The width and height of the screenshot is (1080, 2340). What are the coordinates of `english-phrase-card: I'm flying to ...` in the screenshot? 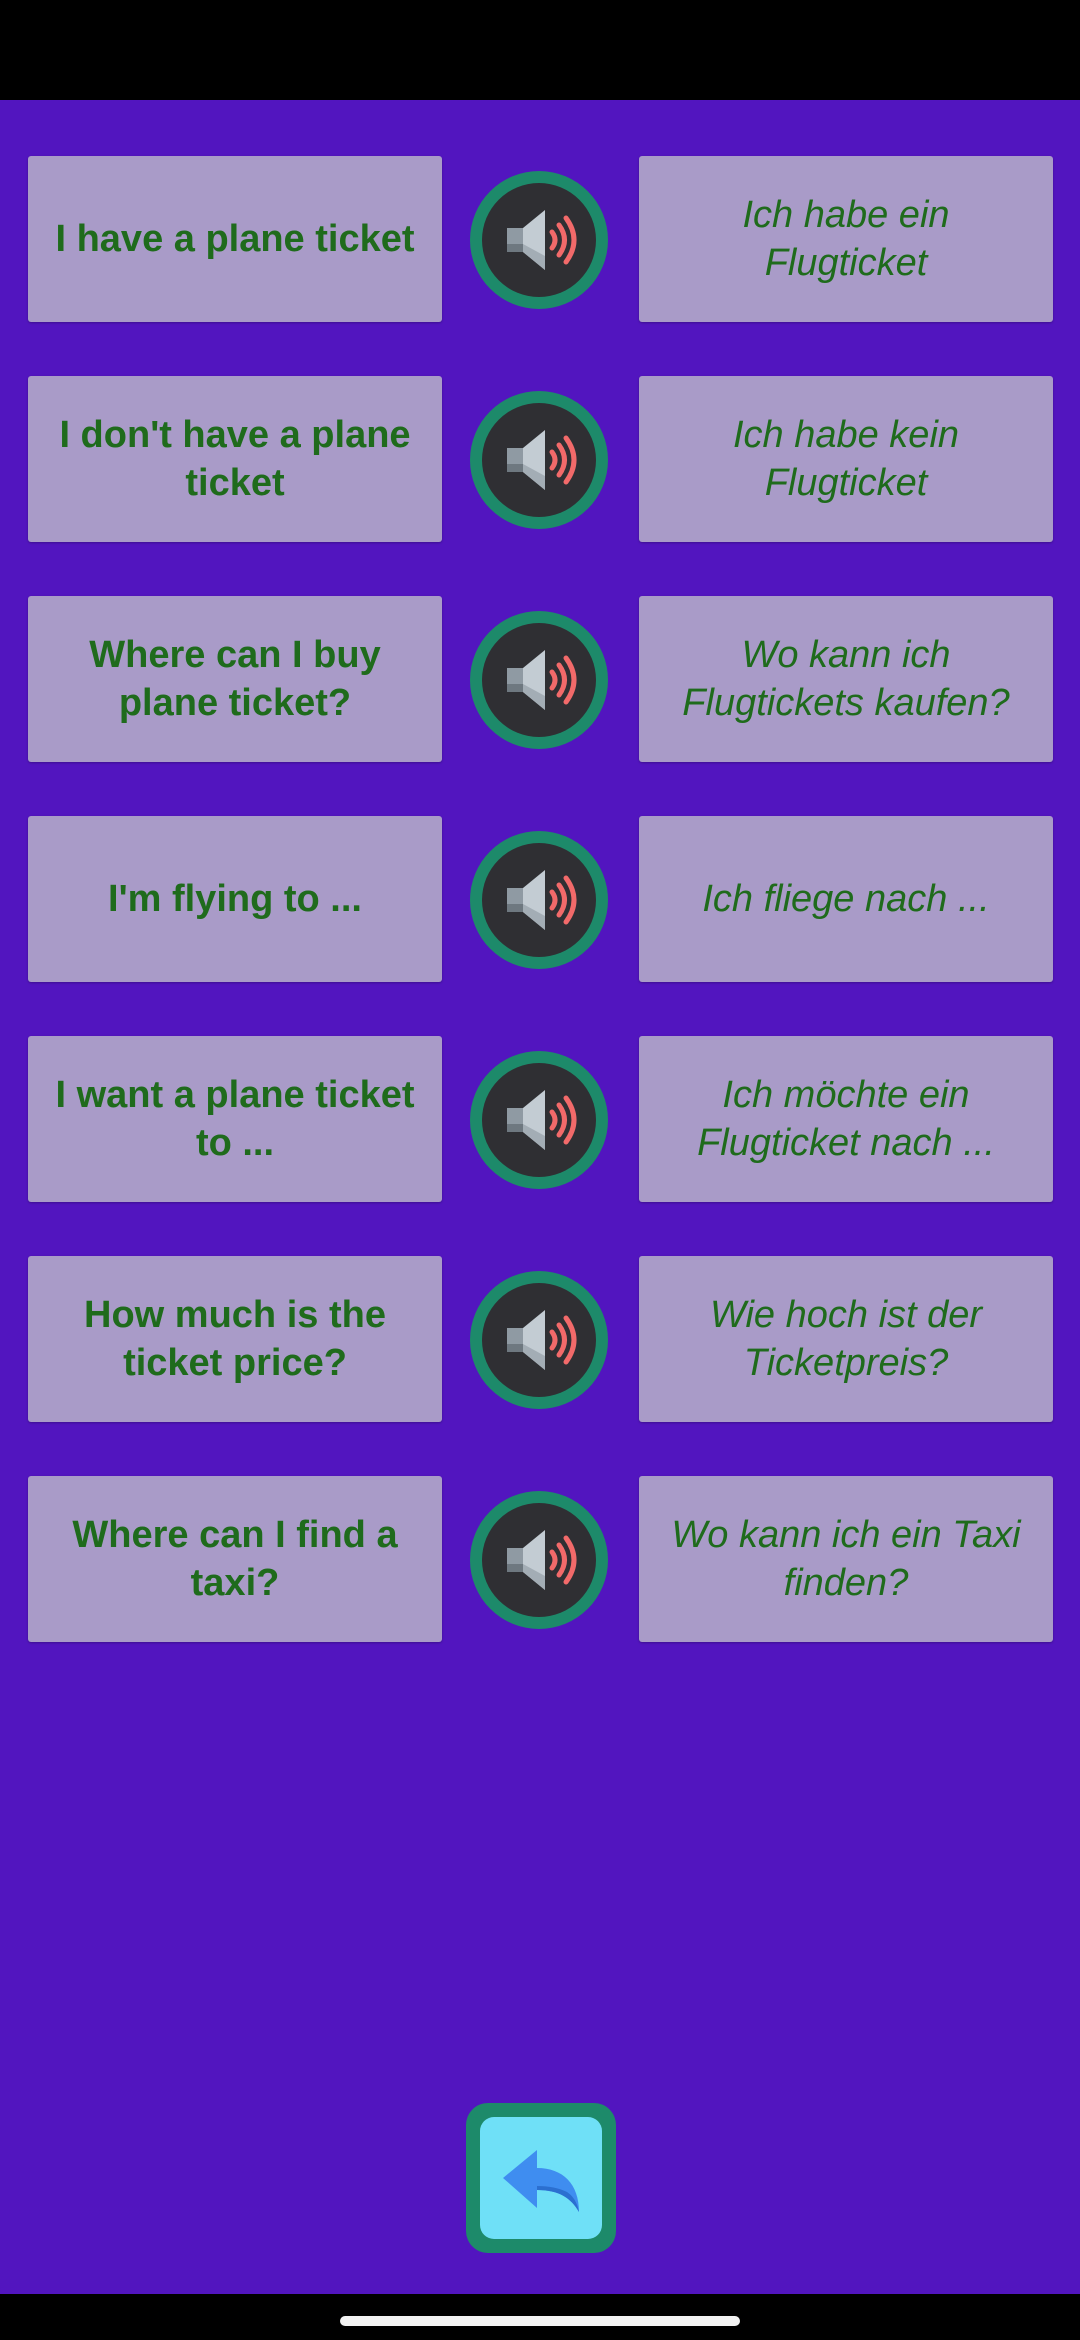 It's located at (235, 899).